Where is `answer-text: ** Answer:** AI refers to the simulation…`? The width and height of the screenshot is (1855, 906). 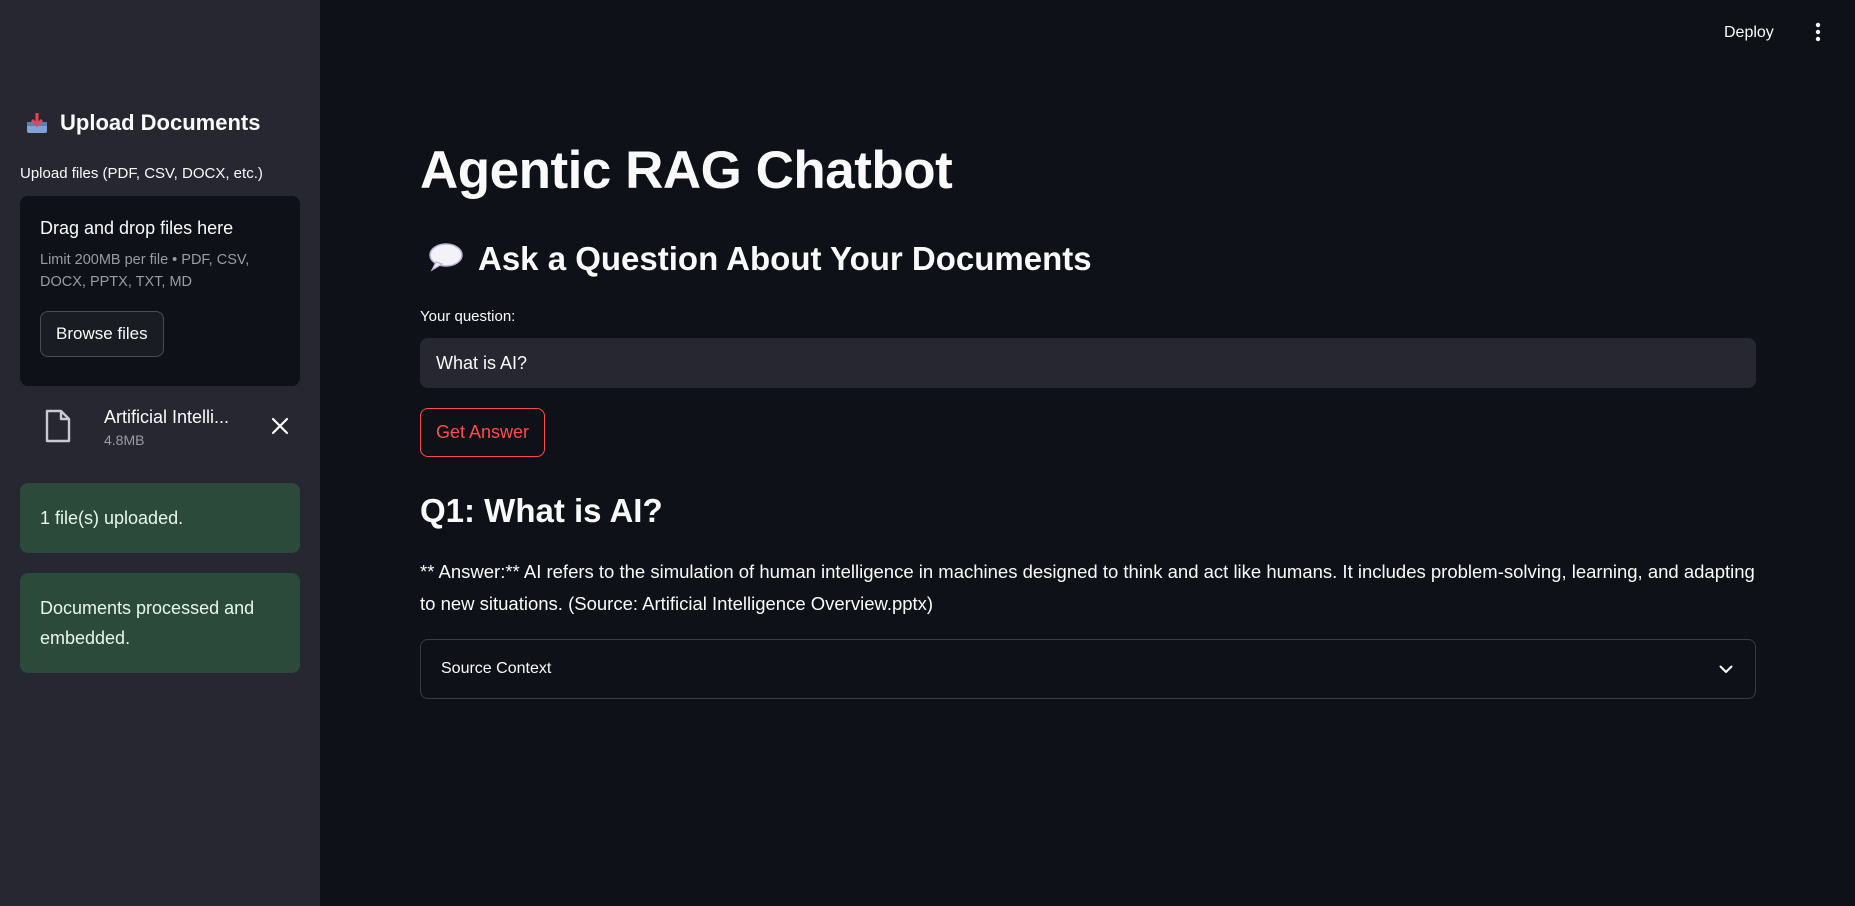
answer-text: ** Answer:** AI refers to the simulation… is located at coordinates (1087, 587).